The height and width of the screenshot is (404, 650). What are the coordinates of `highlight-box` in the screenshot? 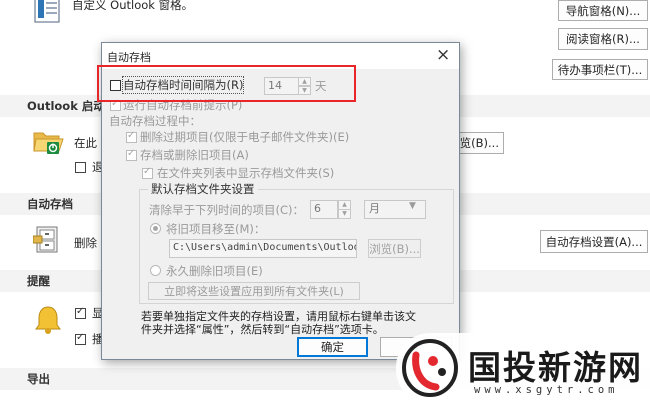 It's located at (226, 83).